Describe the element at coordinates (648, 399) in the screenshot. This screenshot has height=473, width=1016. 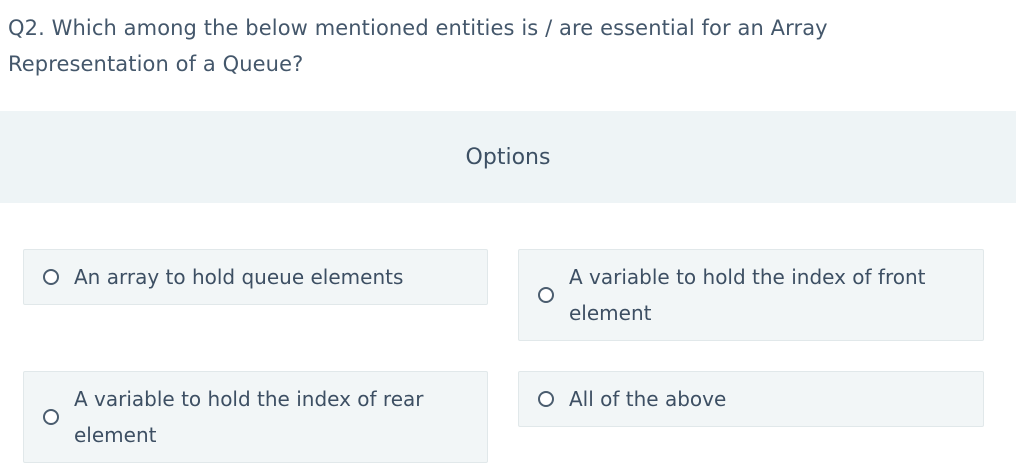
I see `option-d-label: All of the above` at that location.